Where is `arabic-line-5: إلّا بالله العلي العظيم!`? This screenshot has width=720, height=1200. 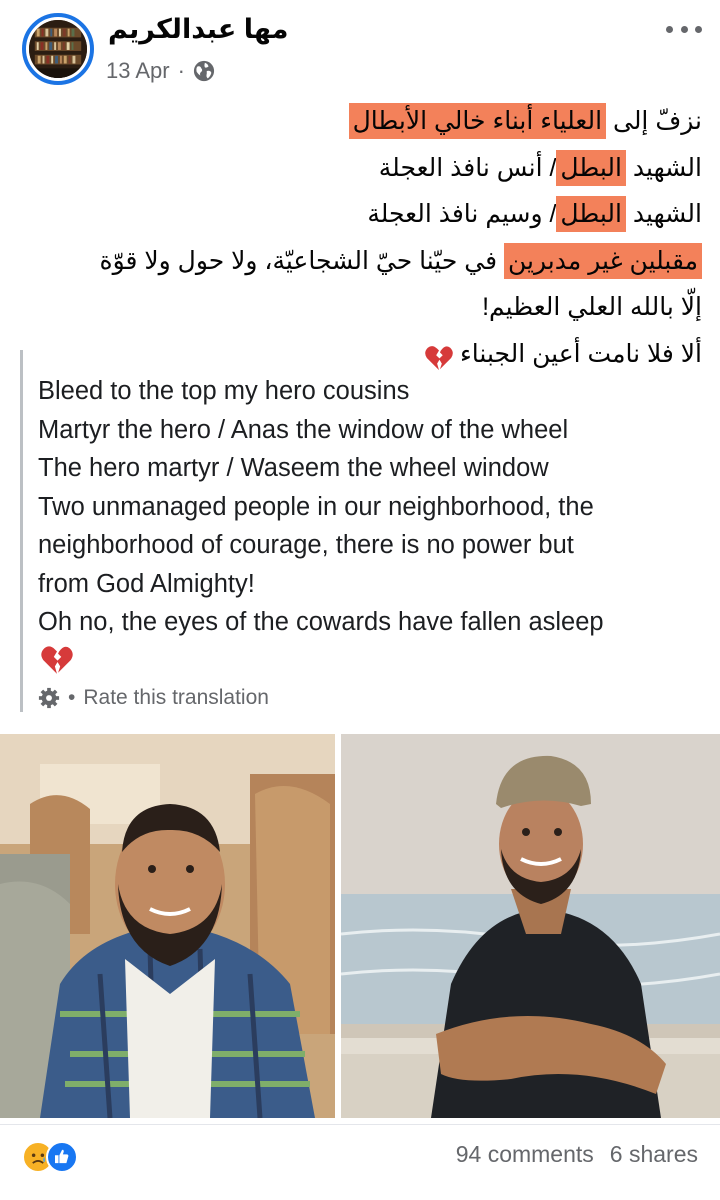 arabic-line-5: إلّا بالله العلي العظيم! is located at coordinates (592, 307).